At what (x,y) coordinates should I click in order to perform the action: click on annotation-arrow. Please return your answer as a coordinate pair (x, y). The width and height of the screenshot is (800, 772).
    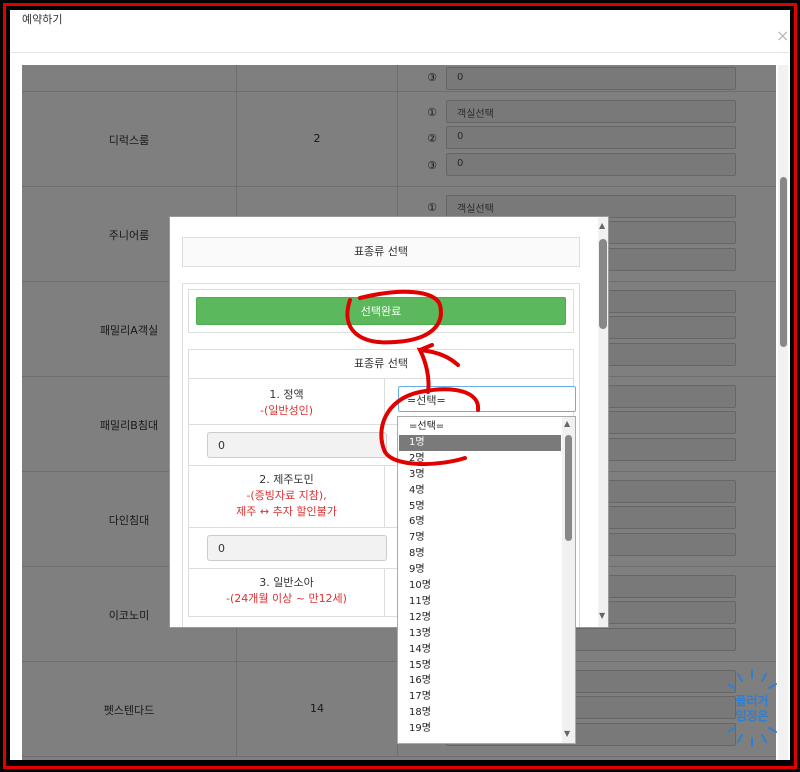
    Looking at the image, I should click on (438, 370).